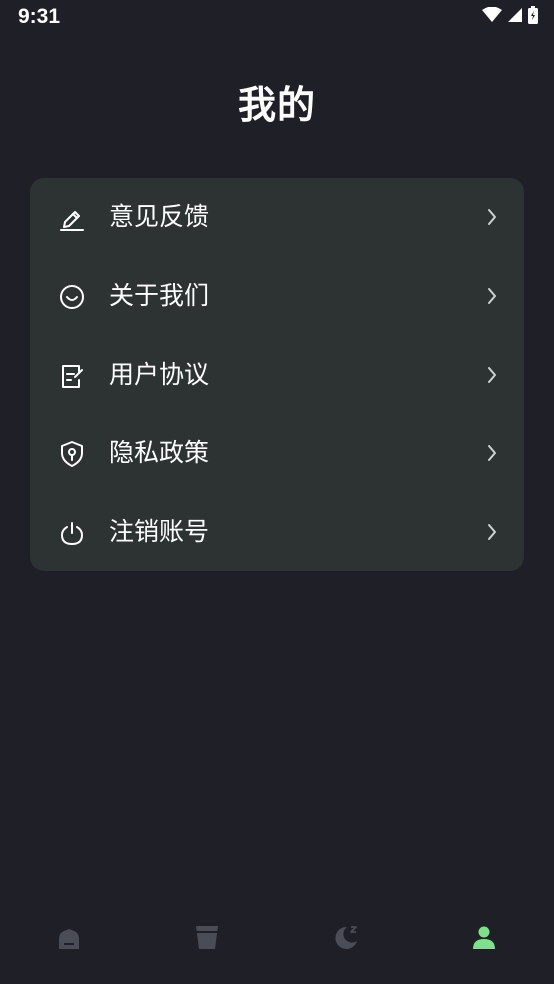 Image resolution: width=554 pixels, height=984 pixels. I want to click on home-icon, so click(69, 939).